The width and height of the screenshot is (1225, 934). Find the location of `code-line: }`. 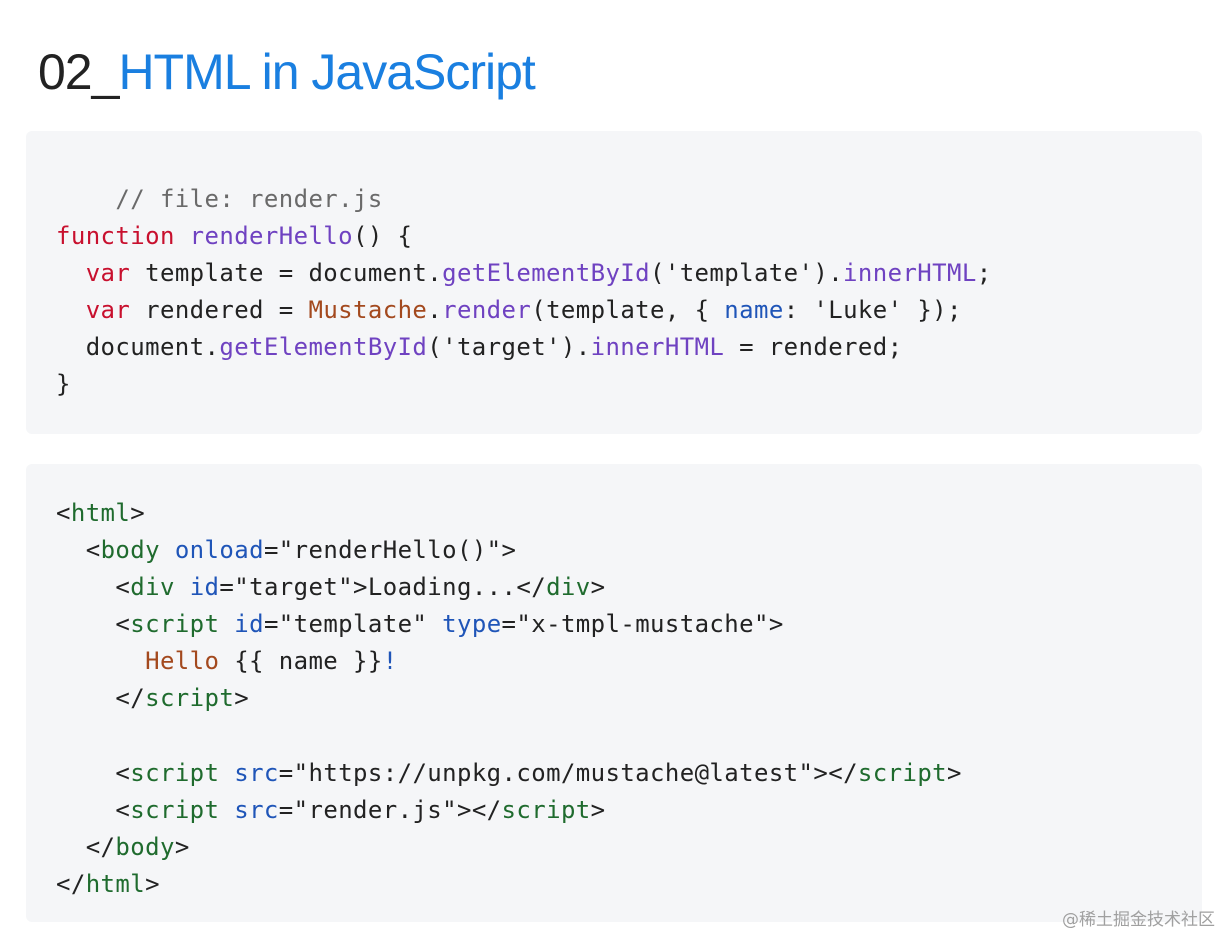

code-line: } is located at coordinates (63, 384).